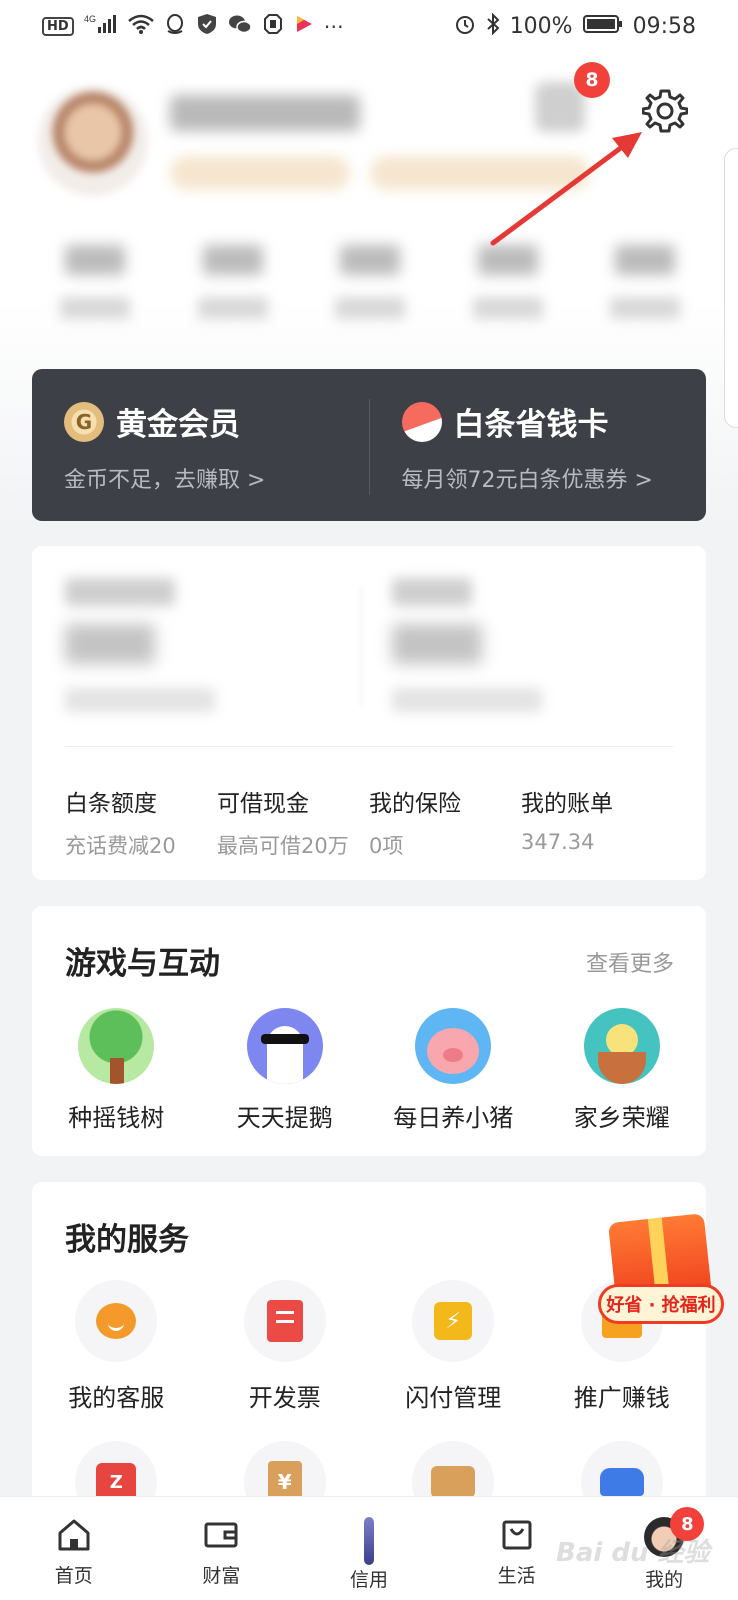 This screenshot has height=1600, width=738. What do you see at coordinates (175, 26) in the screenshot?
I see `qq-icon` at bounding box center [175, 26].